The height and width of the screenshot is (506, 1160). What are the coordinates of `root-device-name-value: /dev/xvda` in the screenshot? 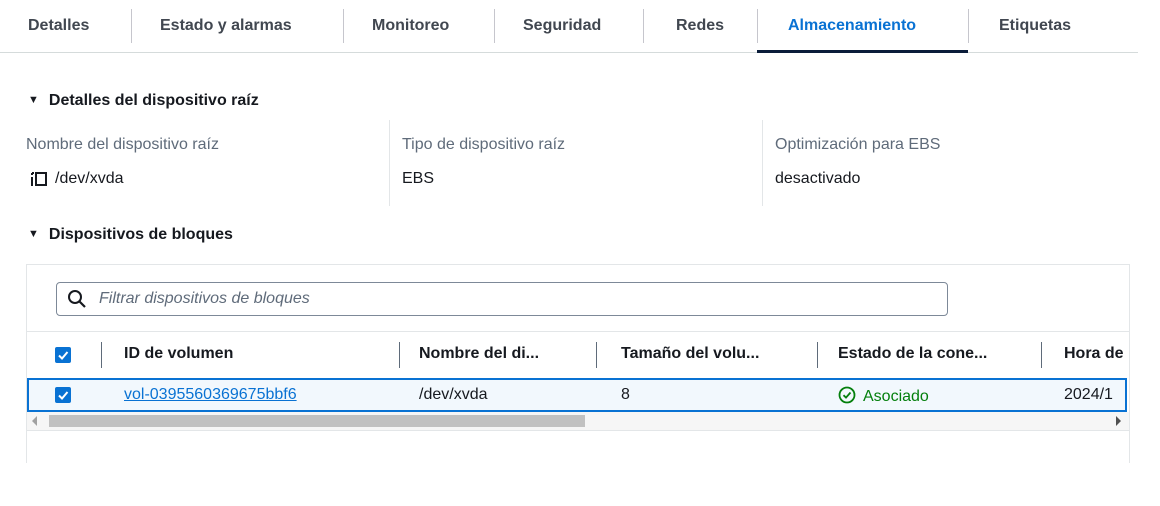 It's located at (89, 178).